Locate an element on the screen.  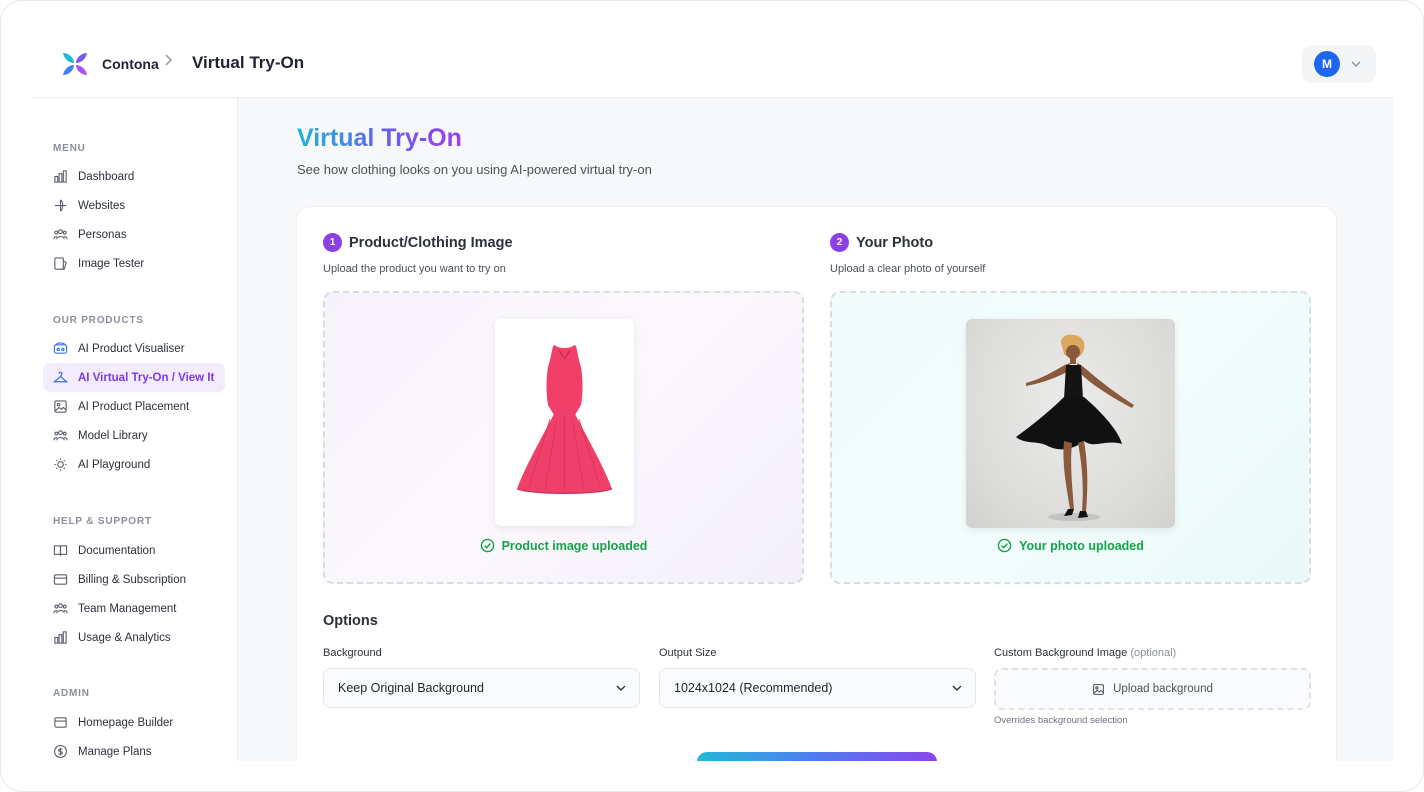
output-size-select-value: 1024x1024 (Recommended) is located at coordinates (753, 688).